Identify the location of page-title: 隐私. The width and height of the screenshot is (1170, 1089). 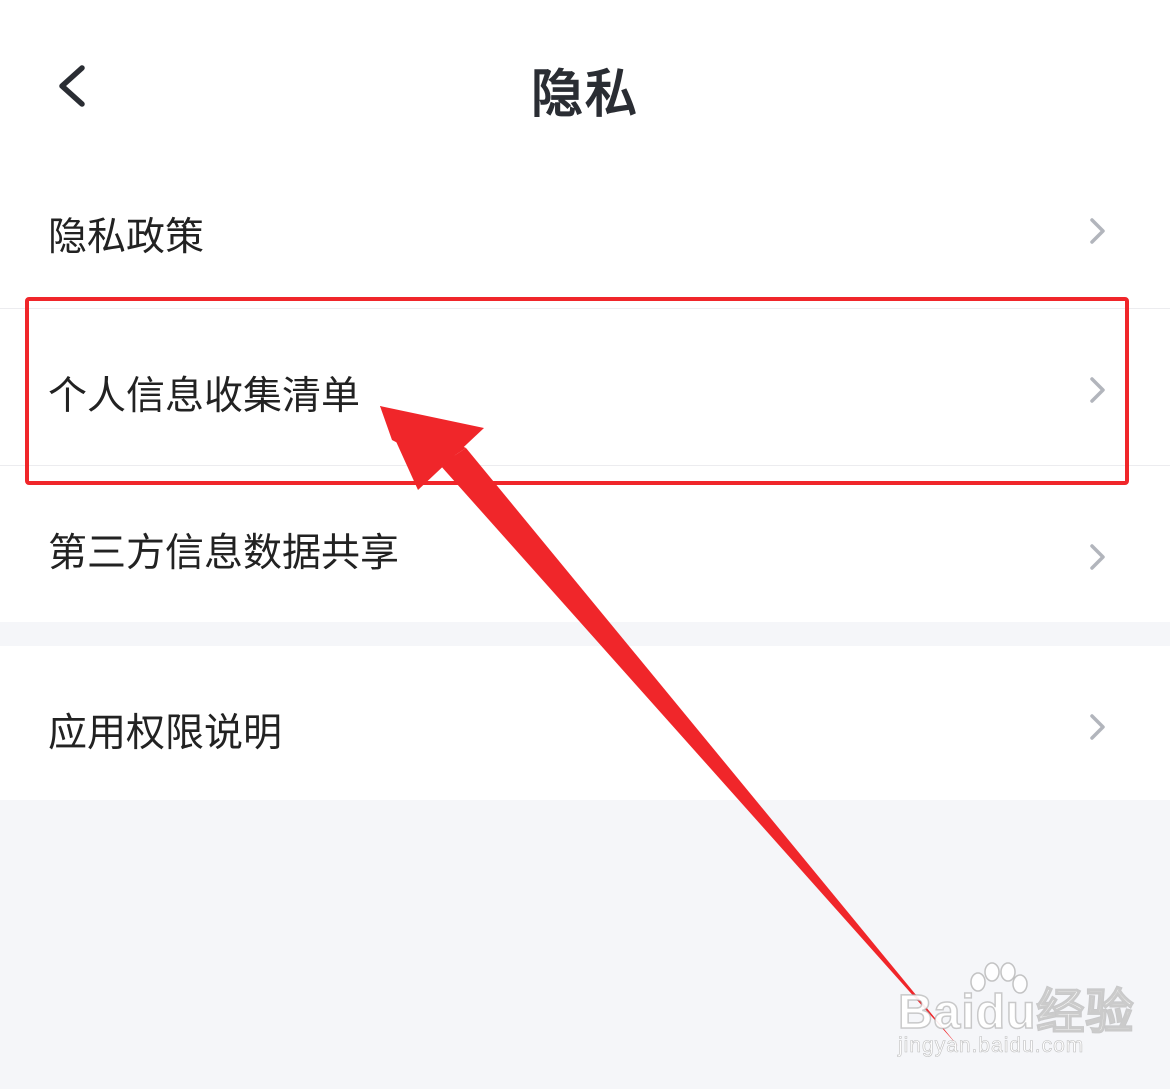
(584, 95).